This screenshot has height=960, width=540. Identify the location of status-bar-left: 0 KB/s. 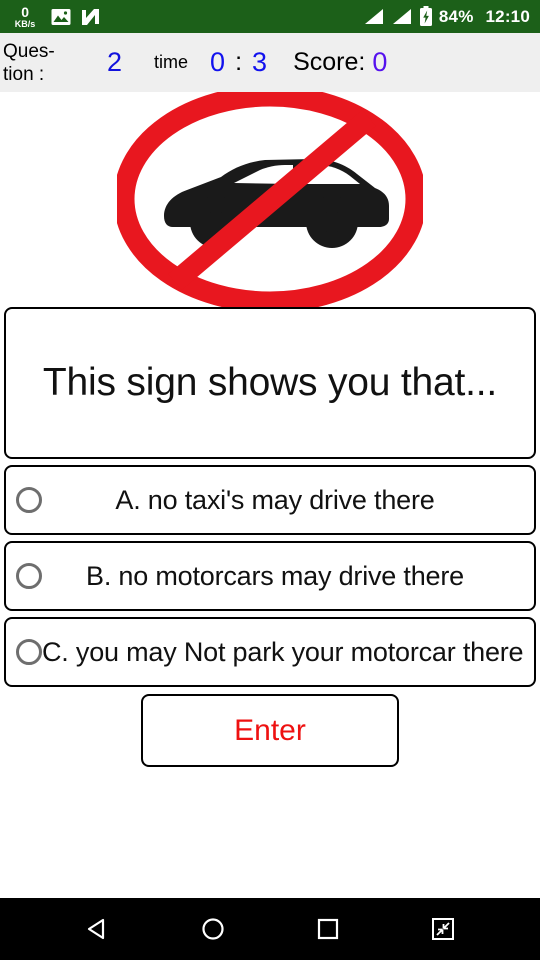
(54, 17).